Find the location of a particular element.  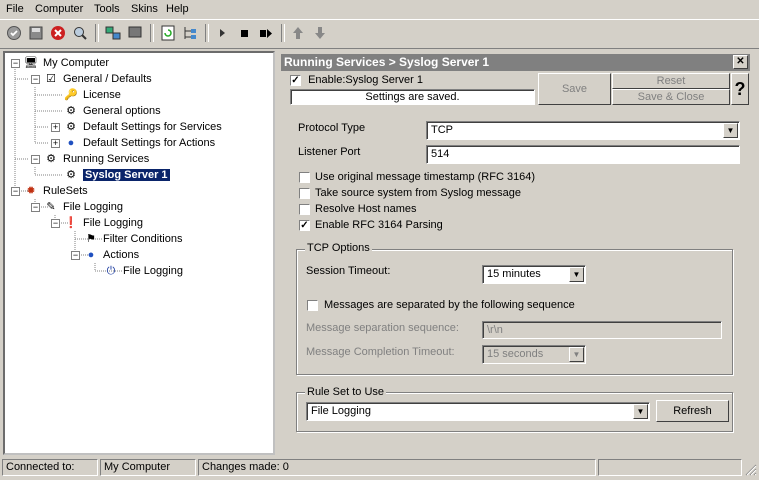

listener-port-input: 514 is located at coordinates (583, 154).